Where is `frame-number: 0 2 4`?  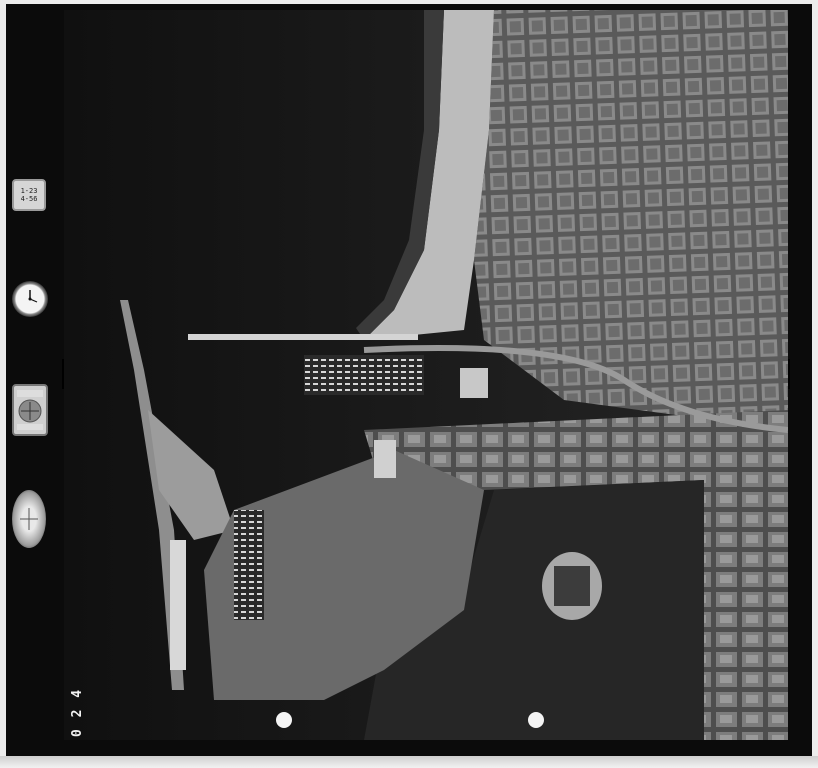
frame-number: 0 2 4 is located at coordinates (77, 712).